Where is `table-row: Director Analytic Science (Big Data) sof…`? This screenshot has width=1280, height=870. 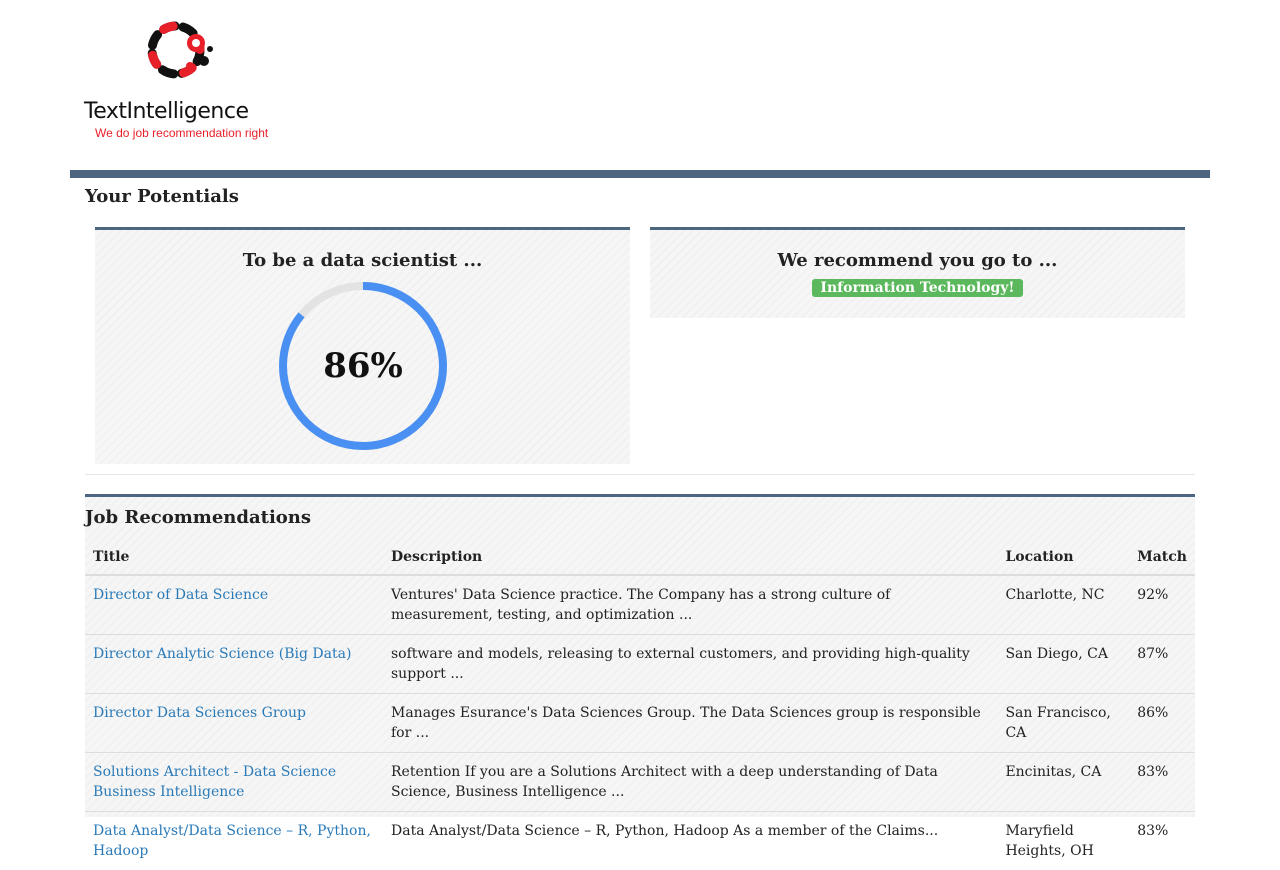
table-row: Director Analytic Science (Big Data) sof… is located at coordinates (640, 664).